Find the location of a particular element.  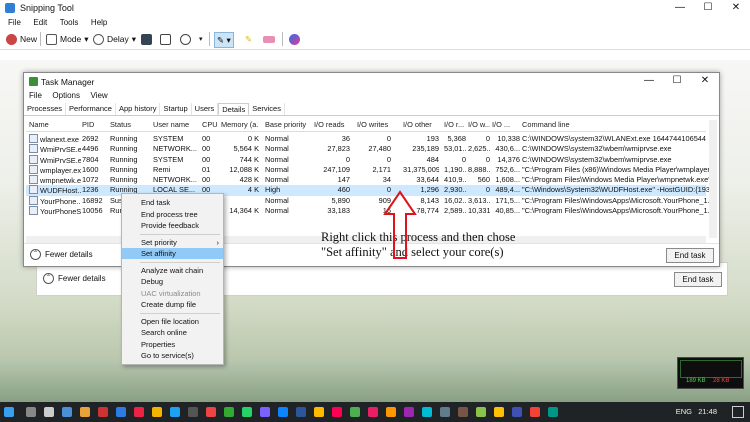

menu-item-go-to-service-s: Go to service(s) is located at coordinates (172, 355).